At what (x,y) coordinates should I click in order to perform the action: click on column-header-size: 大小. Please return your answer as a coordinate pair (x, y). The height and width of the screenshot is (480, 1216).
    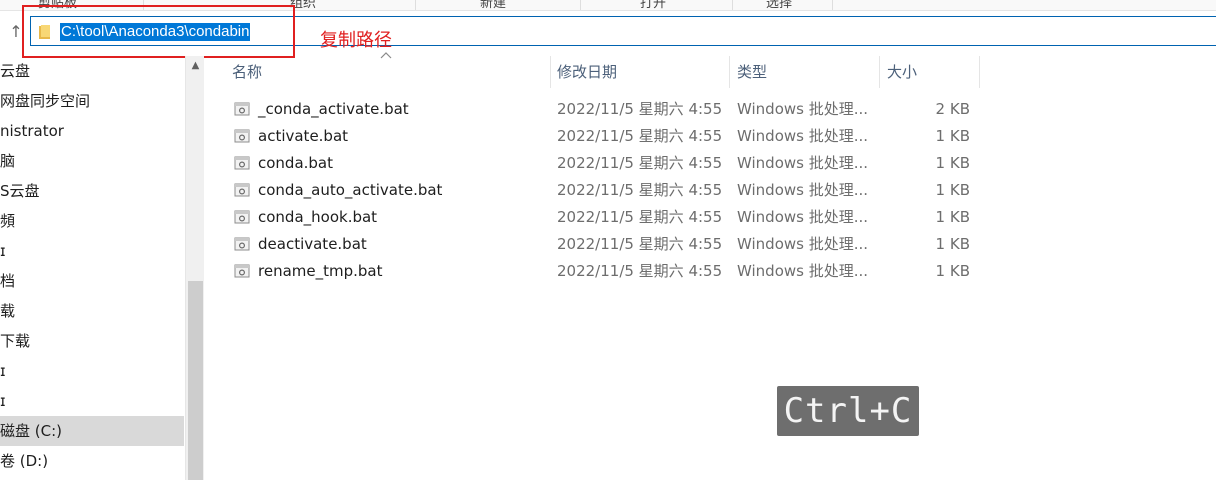
    Looking at the image, I should click on (930, 72).